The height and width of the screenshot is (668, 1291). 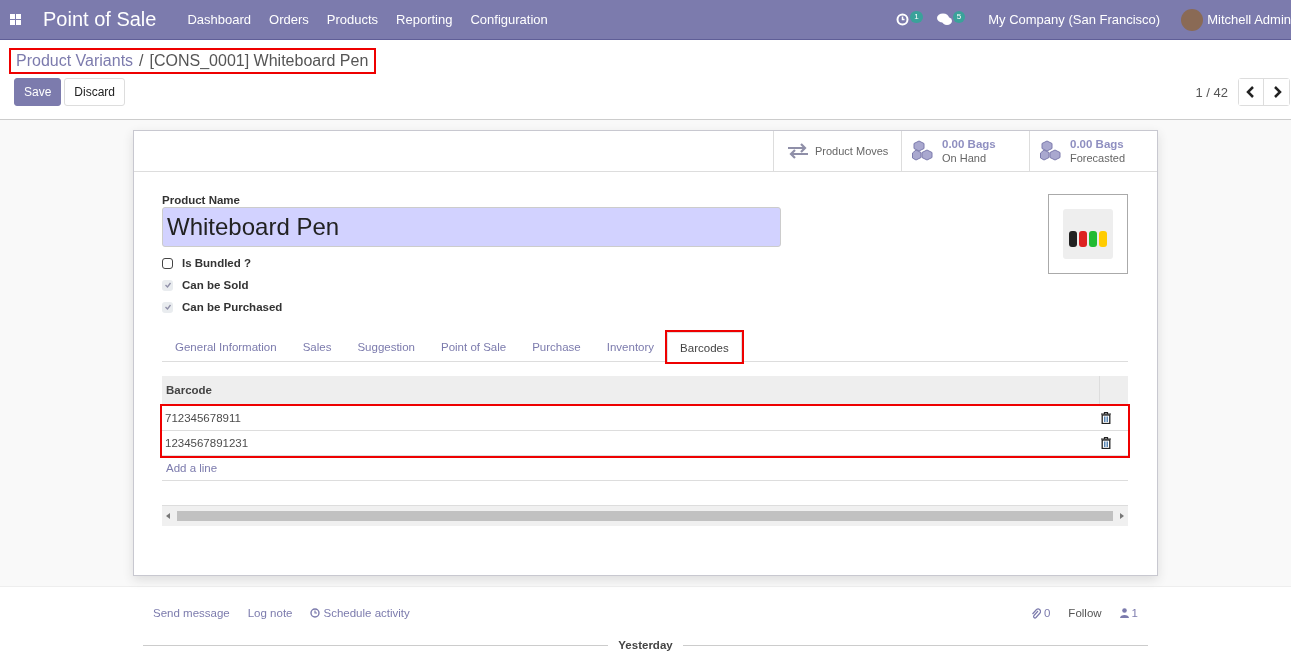 What do you see at coordinates (473, 346) in the screenshot?
I see `tab: Point of Sale` at bounding box center [473, 346].